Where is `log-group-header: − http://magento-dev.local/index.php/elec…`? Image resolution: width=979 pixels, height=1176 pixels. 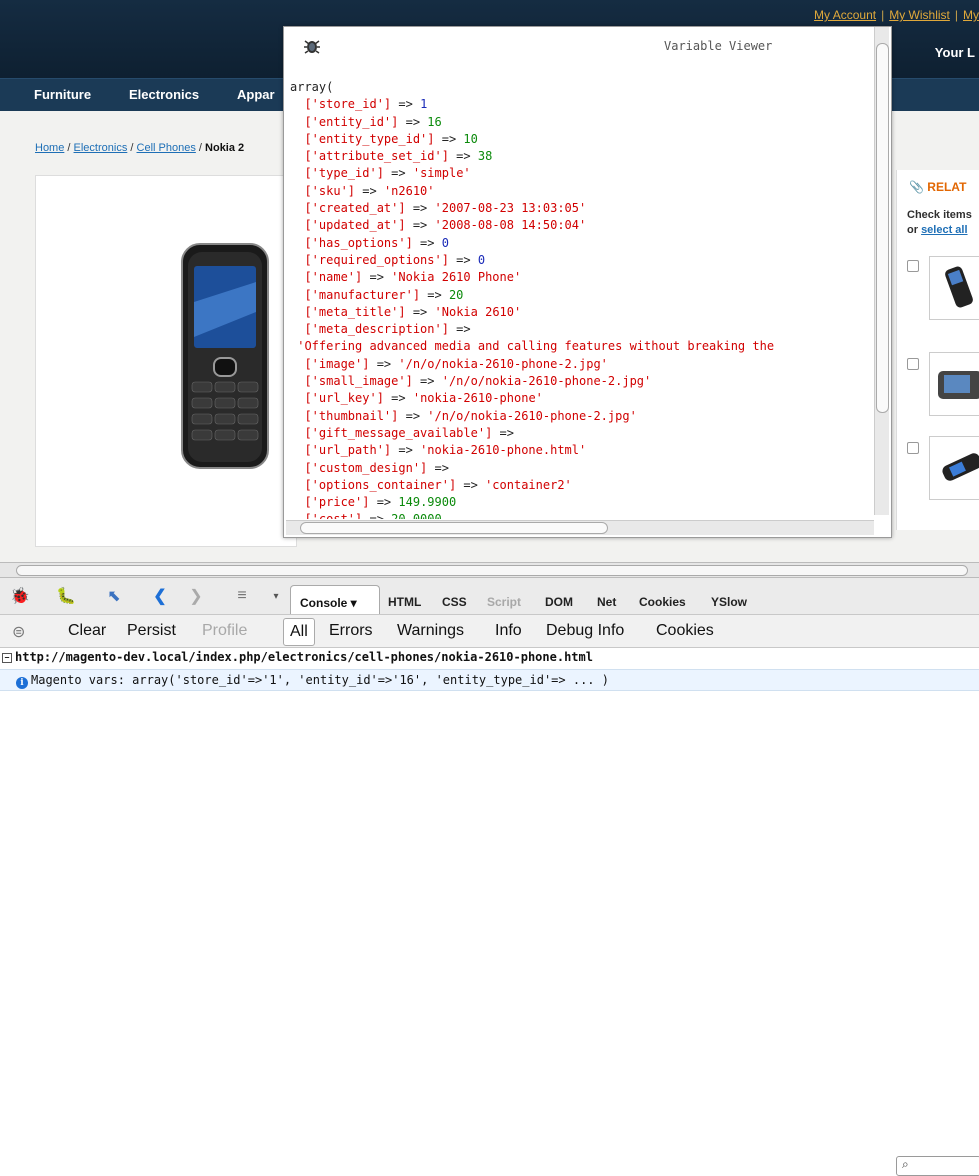 log-group-header: − http://magento-dev.local/index.php/elec… is located at coordinates (297, 657).